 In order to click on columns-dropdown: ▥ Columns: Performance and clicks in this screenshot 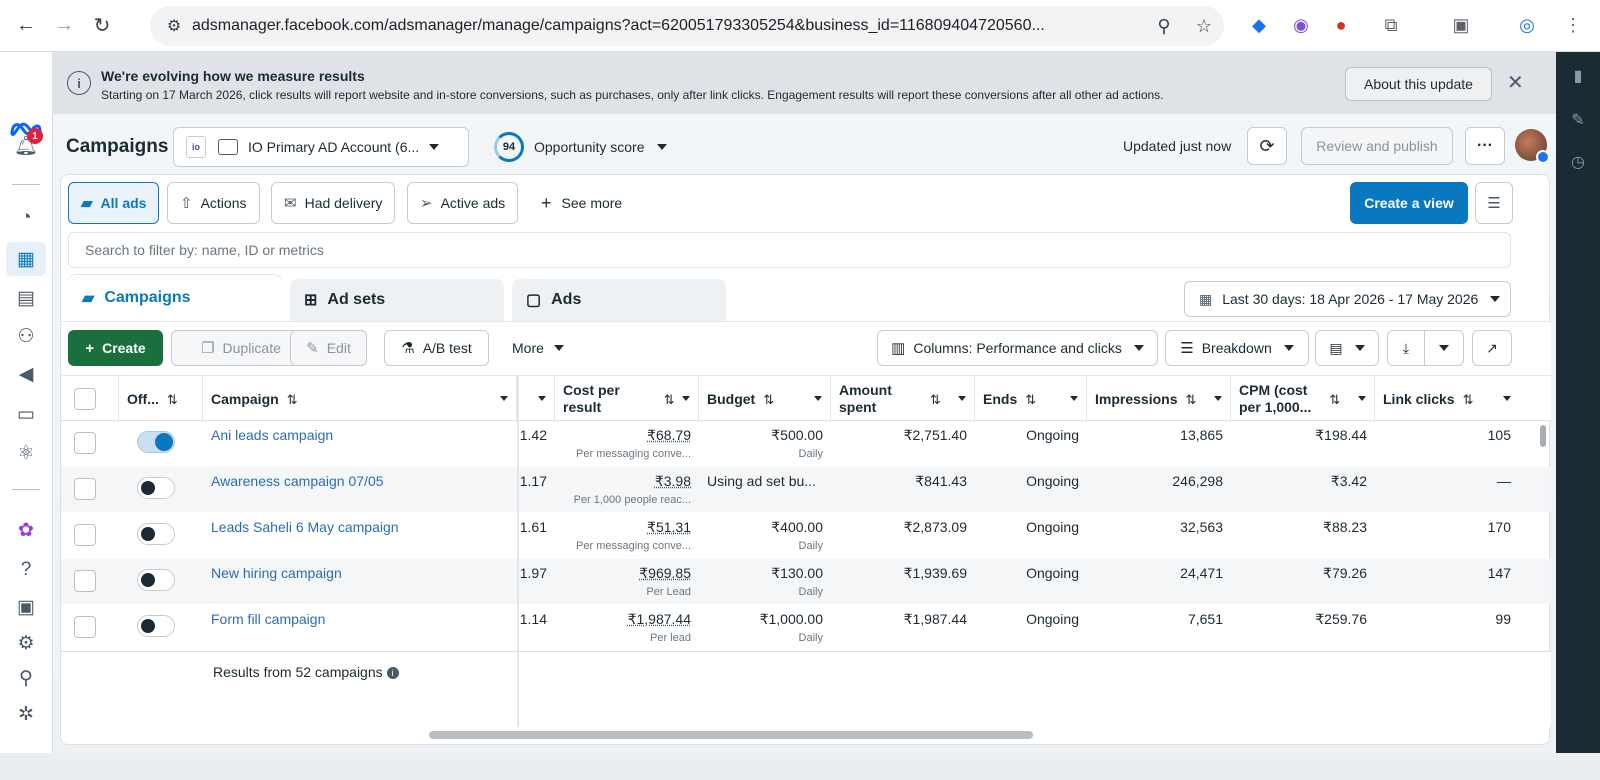, I will do `click(1017, 348)`.